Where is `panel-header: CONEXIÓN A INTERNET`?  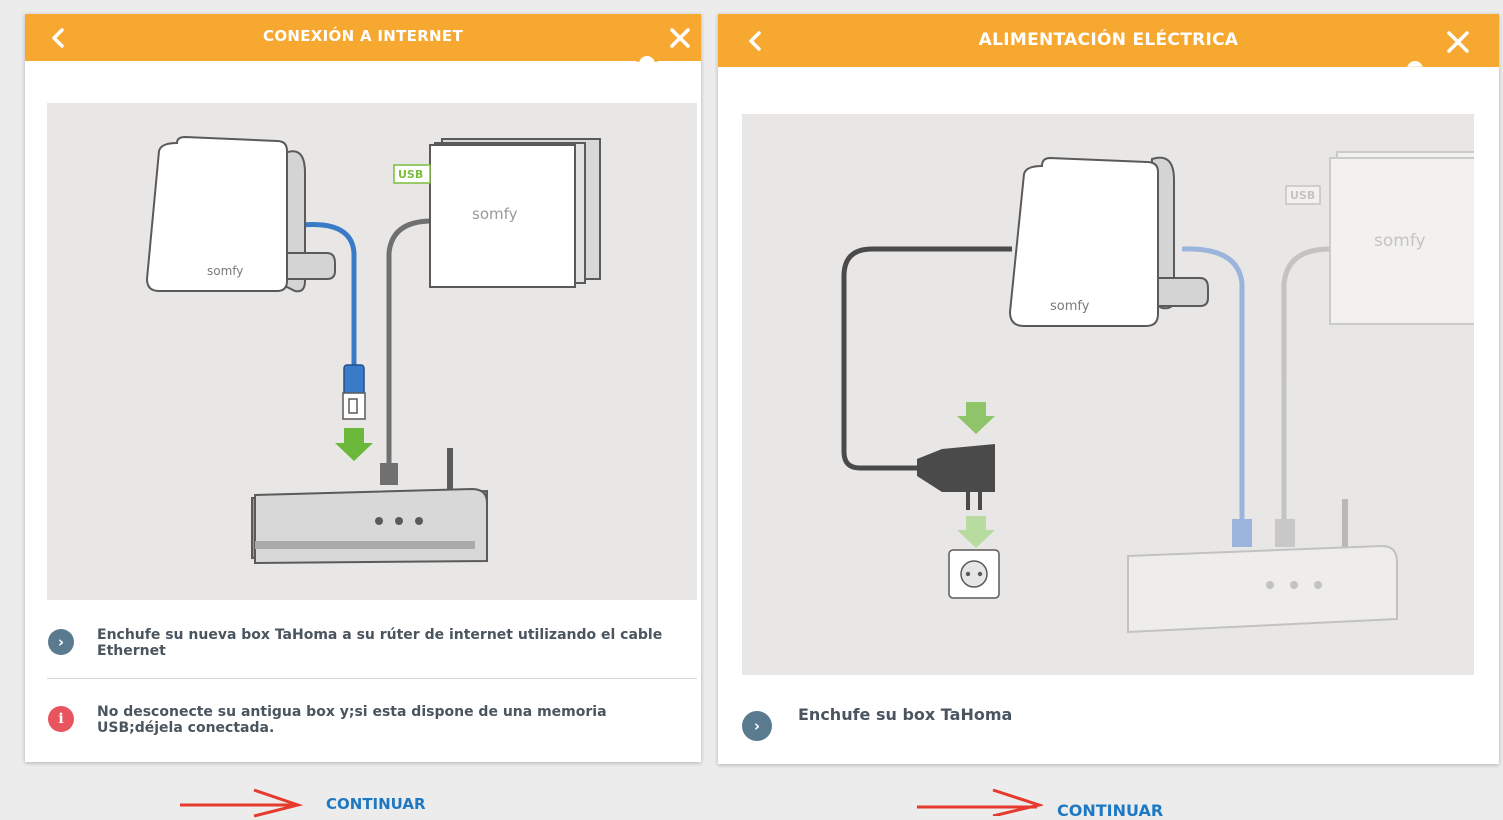 panel-header: CONEXIÓN A INTERNET is located at coordinates (363, 37).